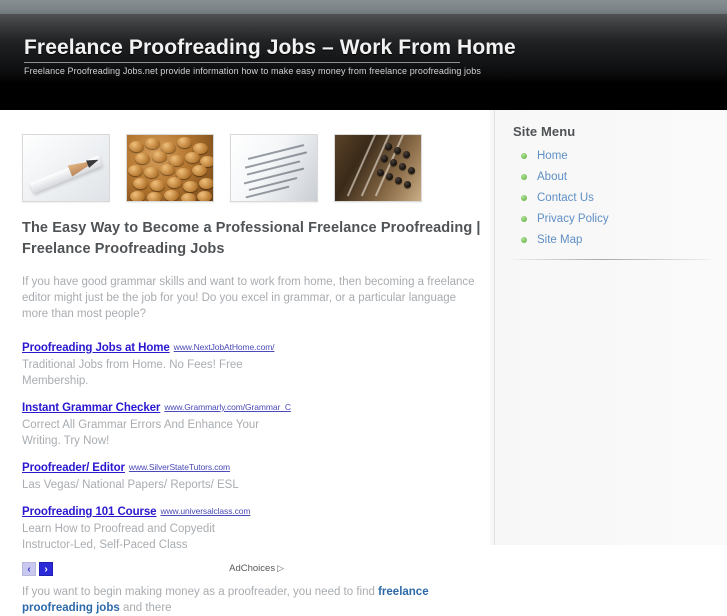 Image resolution: width=727 pixels, height=616 pixels. What do you see at coordinates (565, 197) in the screenshot?
I see `sidebar-item-label: Contact Us` at bounding box center [565, 197].